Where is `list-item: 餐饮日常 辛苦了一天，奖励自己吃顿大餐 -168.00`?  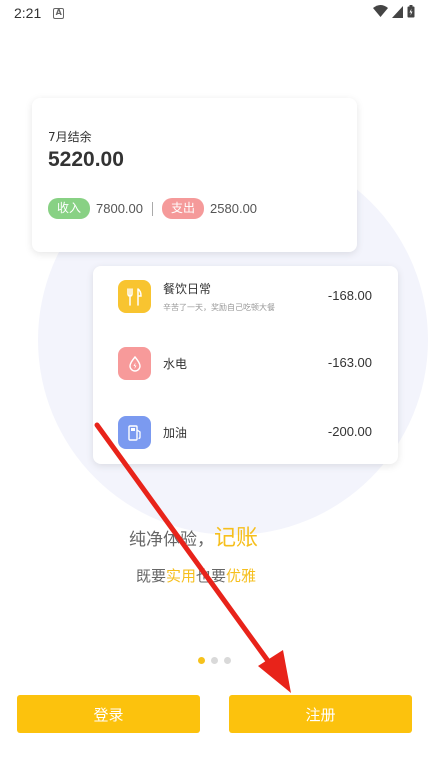
list-item: 餐饮日常 辛苦了一天，奖励自己吃顿大餐 -168.00 is located at coordinates (245, 296).